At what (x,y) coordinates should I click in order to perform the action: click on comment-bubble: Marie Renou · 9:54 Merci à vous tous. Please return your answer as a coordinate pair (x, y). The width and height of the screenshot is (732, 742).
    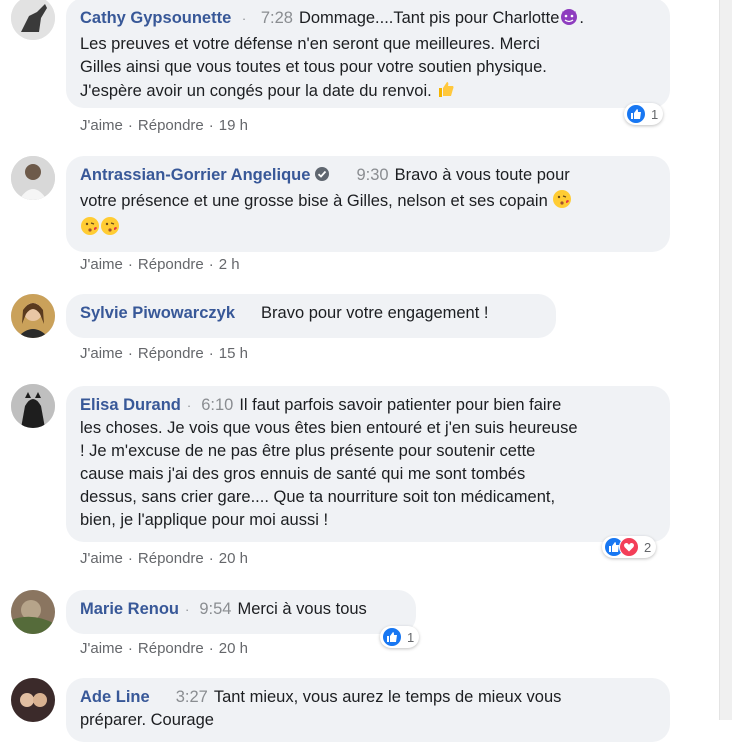
    Looking at the image, I should click on (241, 612).